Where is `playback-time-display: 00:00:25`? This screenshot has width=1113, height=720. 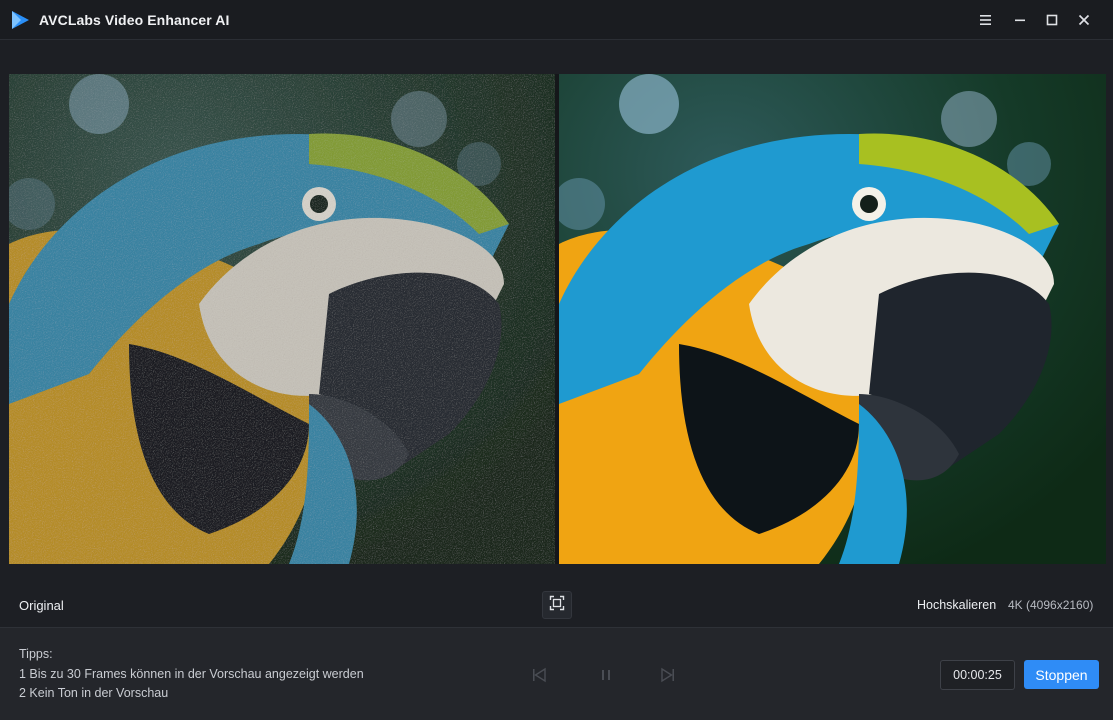 playback-time-display: 00:00:25 is located at coordinates (977, 675).